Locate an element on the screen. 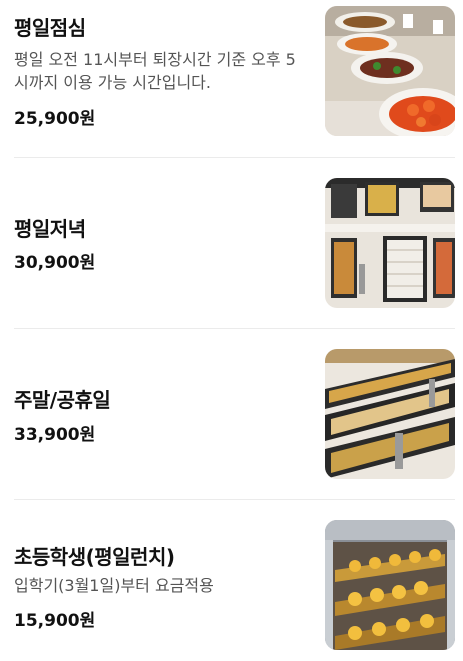 The image size is (463, 661). menu-item-price: 25,900원 is located at coordinates (55, 119).